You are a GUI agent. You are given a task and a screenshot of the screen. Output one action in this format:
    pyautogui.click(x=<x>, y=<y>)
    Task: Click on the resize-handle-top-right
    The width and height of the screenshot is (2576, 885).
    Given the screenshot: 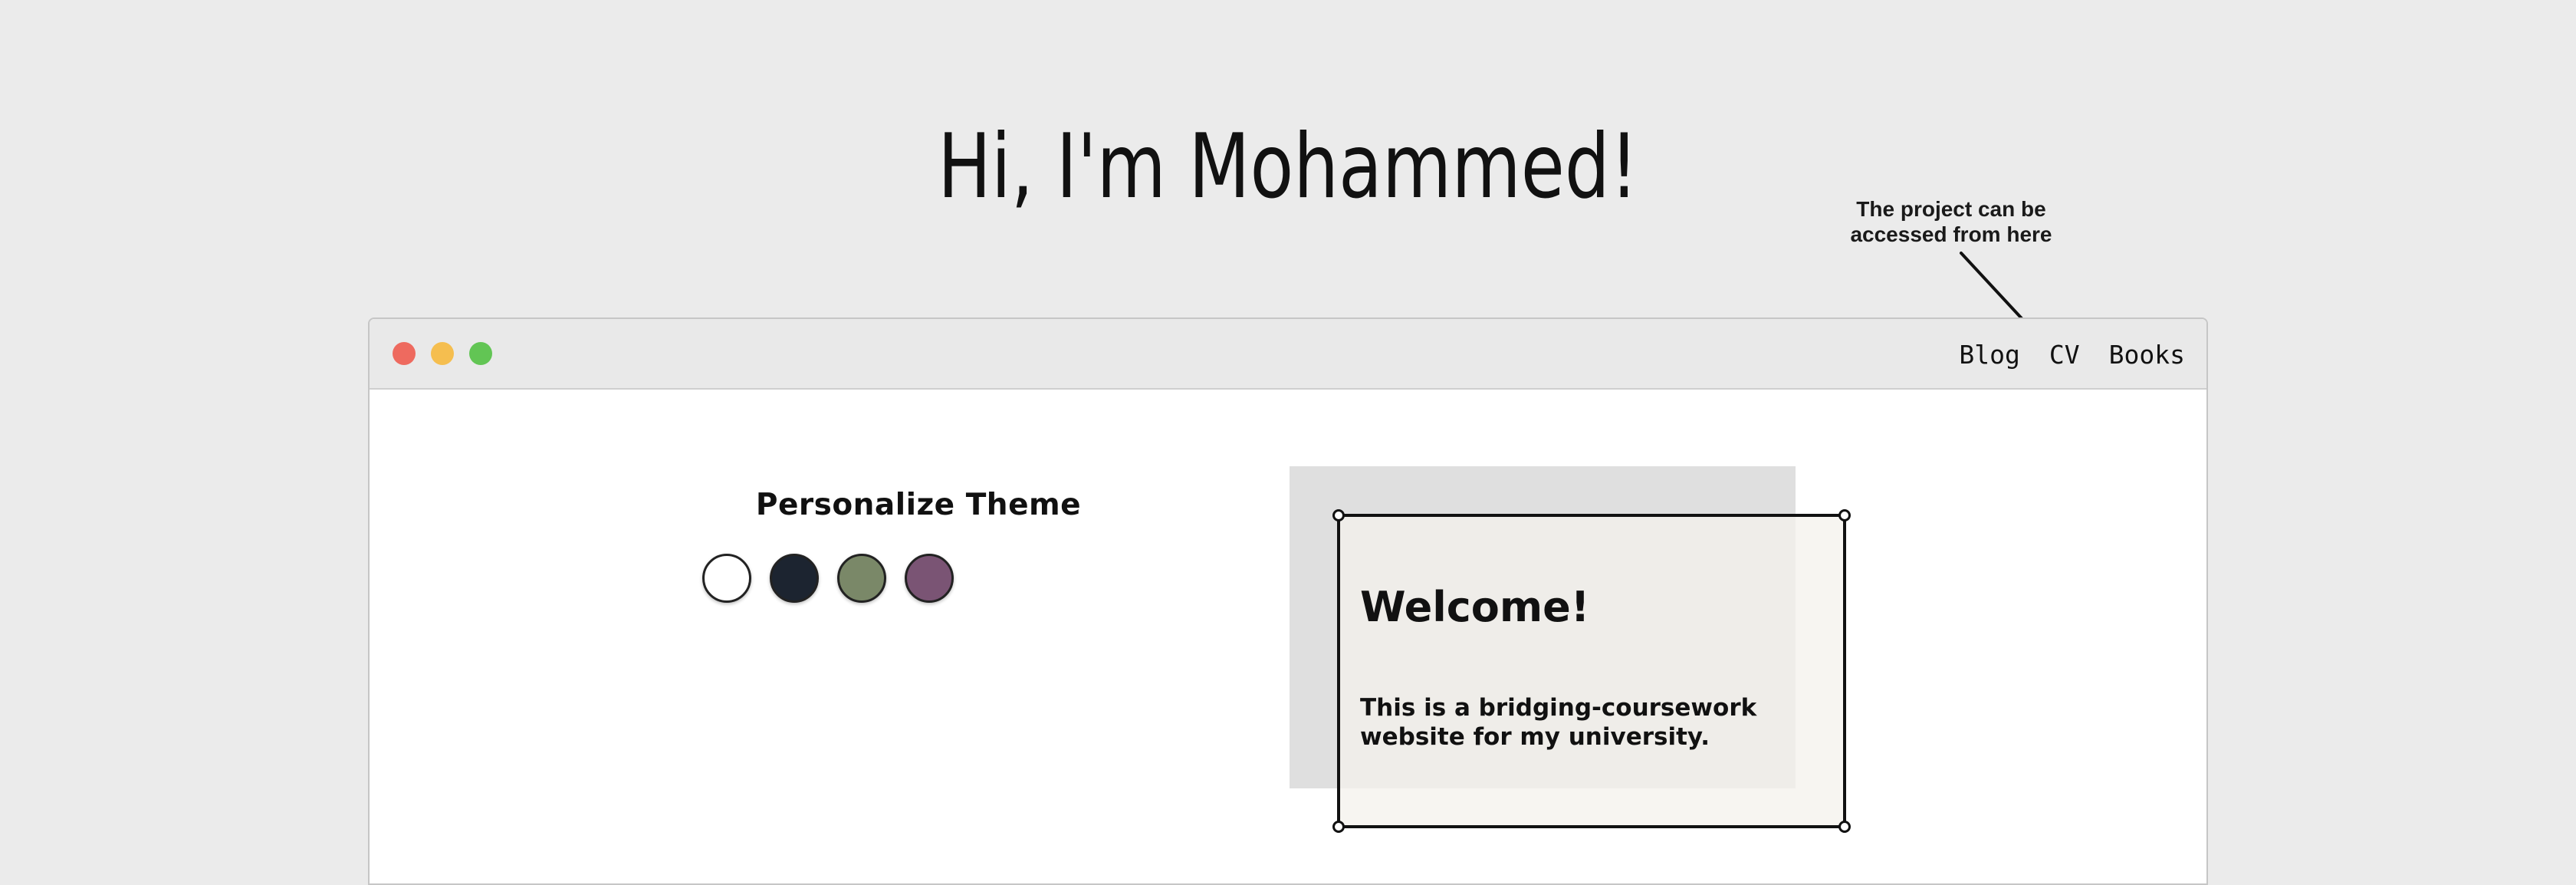 What is the action you would take?
    pyautogui.click(x=1845, y=515)
    